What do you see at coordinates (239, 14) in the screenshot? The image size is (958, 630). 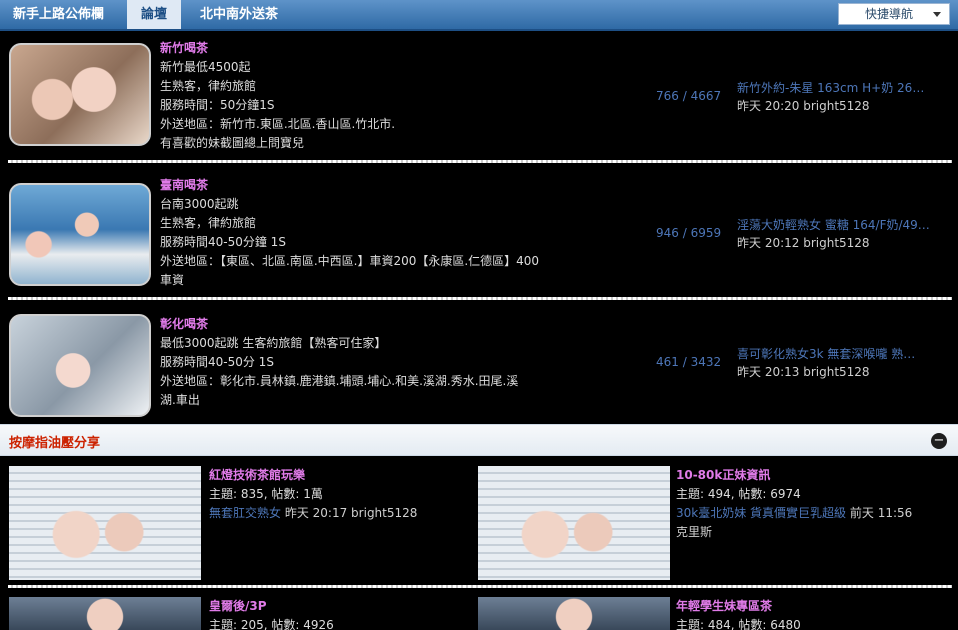 I see `tab-delivery: 北中南外送茶` at bounding box center [239, 14].